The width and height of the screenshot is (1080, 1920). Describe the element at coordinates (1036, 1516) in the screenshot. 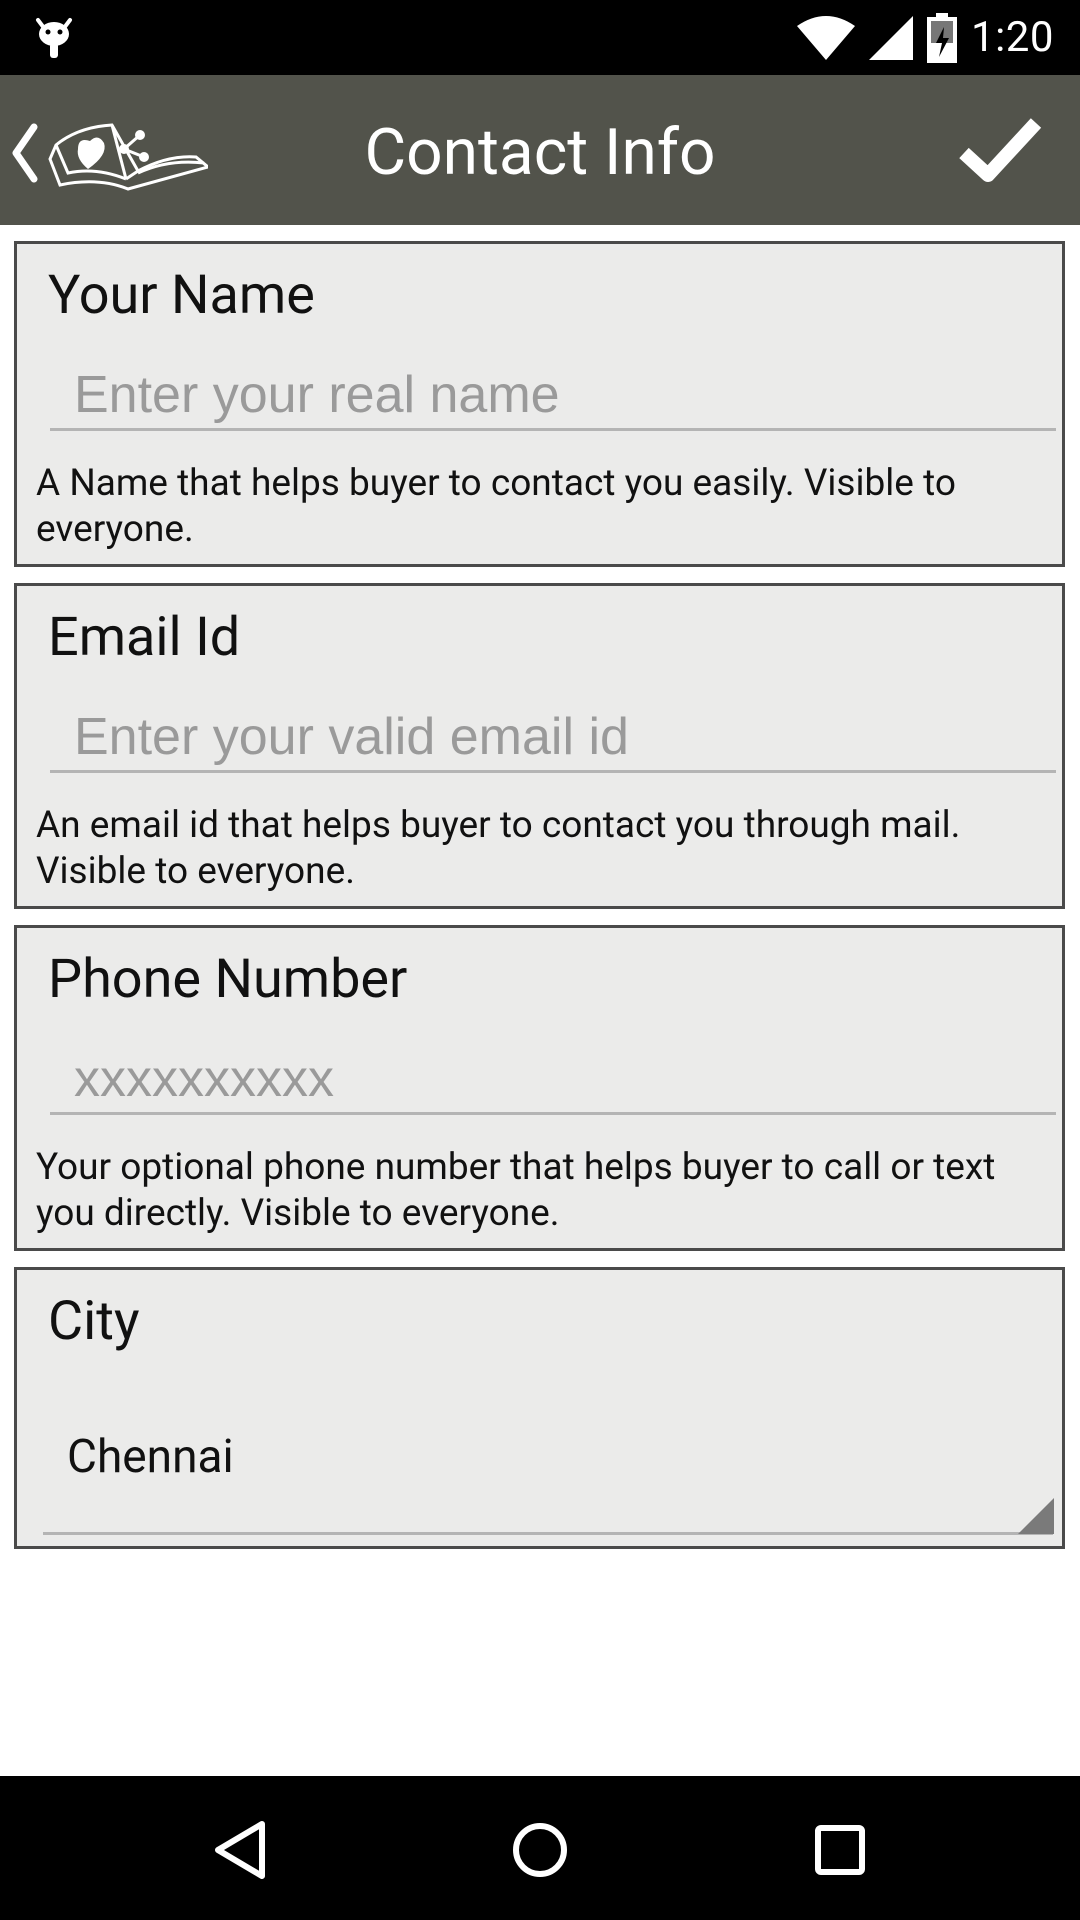

I see `dropdown-corner-icon` at that location.